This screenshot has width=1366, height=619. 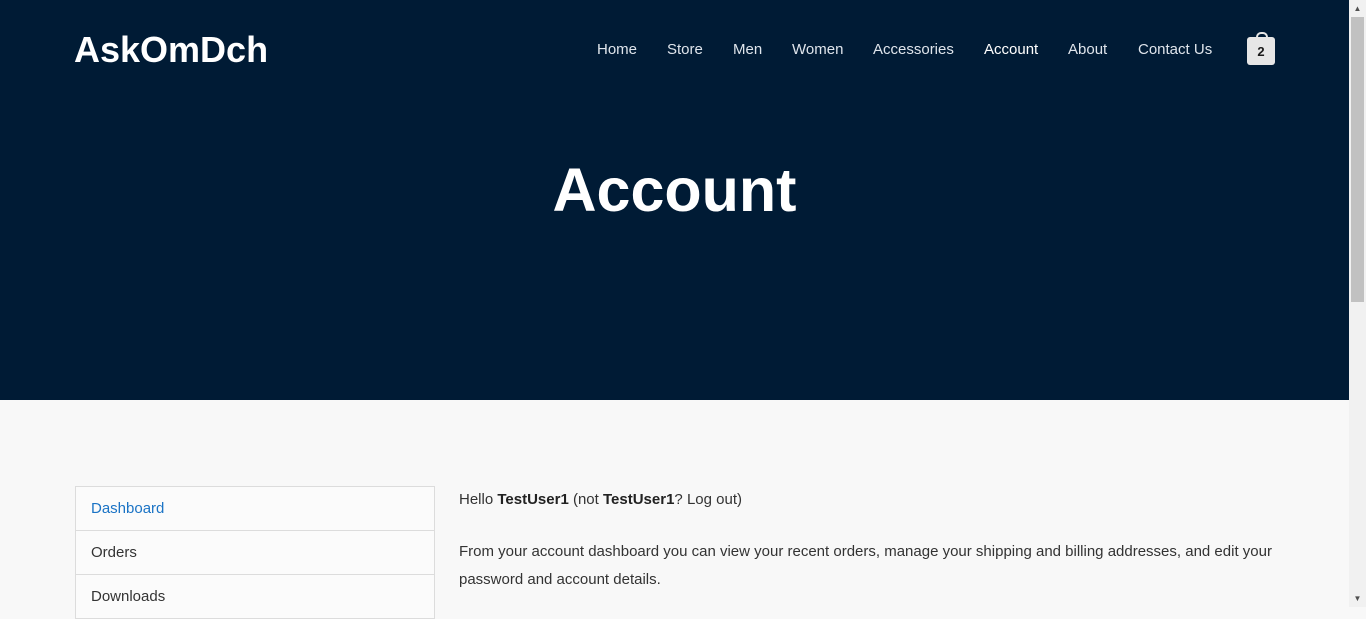 I want to click on cart-count: 2, so click(x=1261, y=51).